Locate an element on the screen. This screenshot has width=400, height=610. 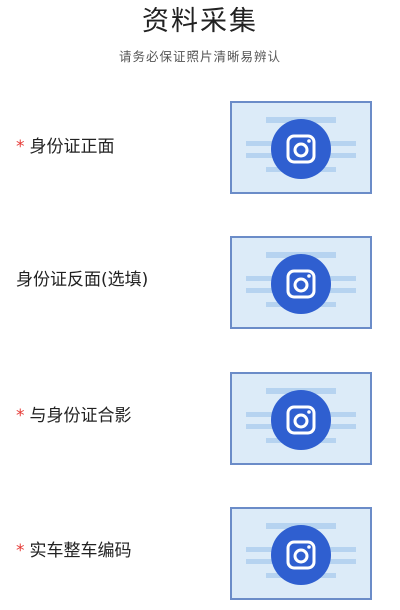
upload-button-id-front is located at coordinates (301, 147).